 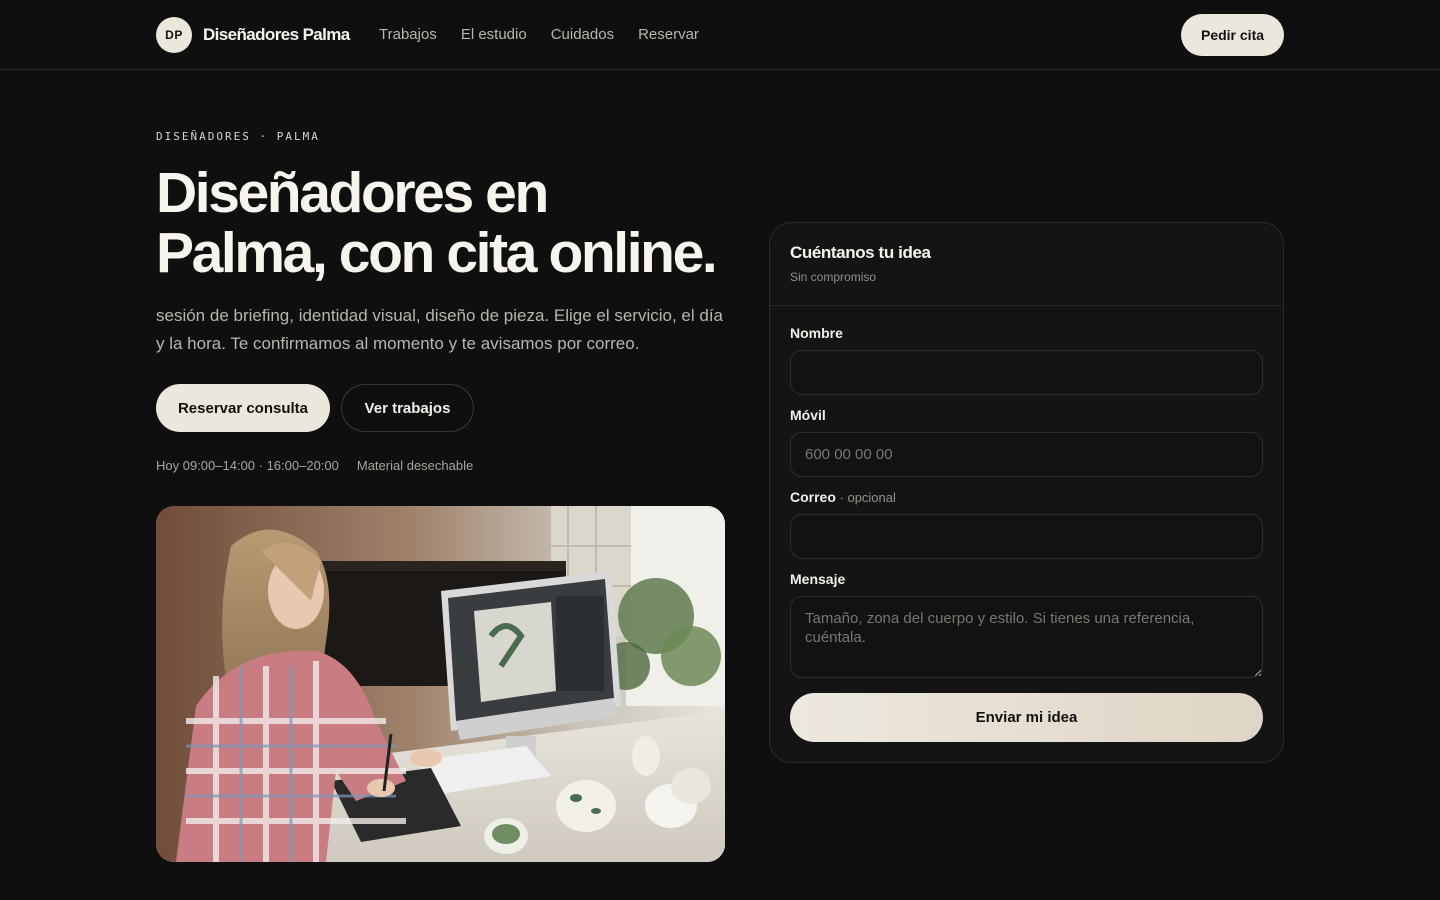 What do you see at coordinates (813, 497) in the screenshot?
I see `email-label: Correo` at bounding box center [813, 497].